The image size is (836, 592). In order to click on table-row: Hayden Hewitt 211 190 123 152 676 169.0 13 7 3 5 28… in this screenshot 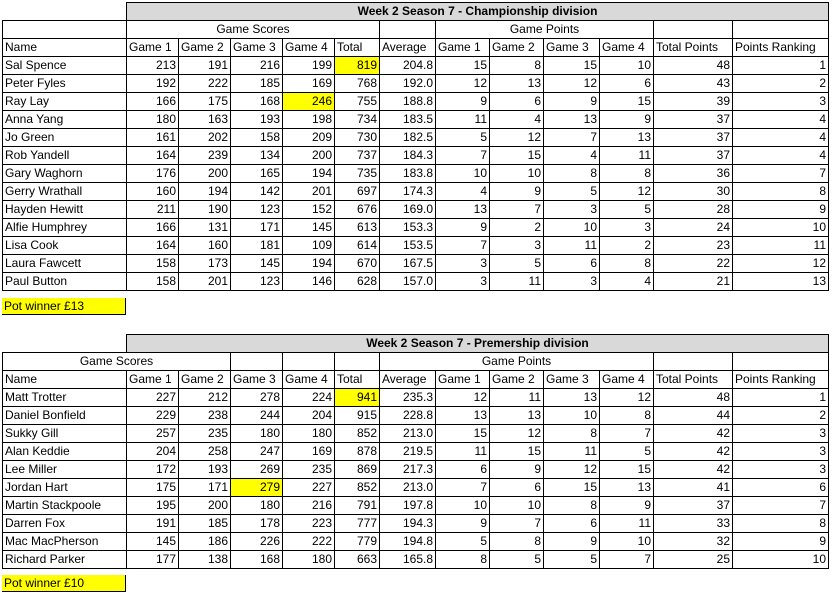, I will do `click(415, 209)`.